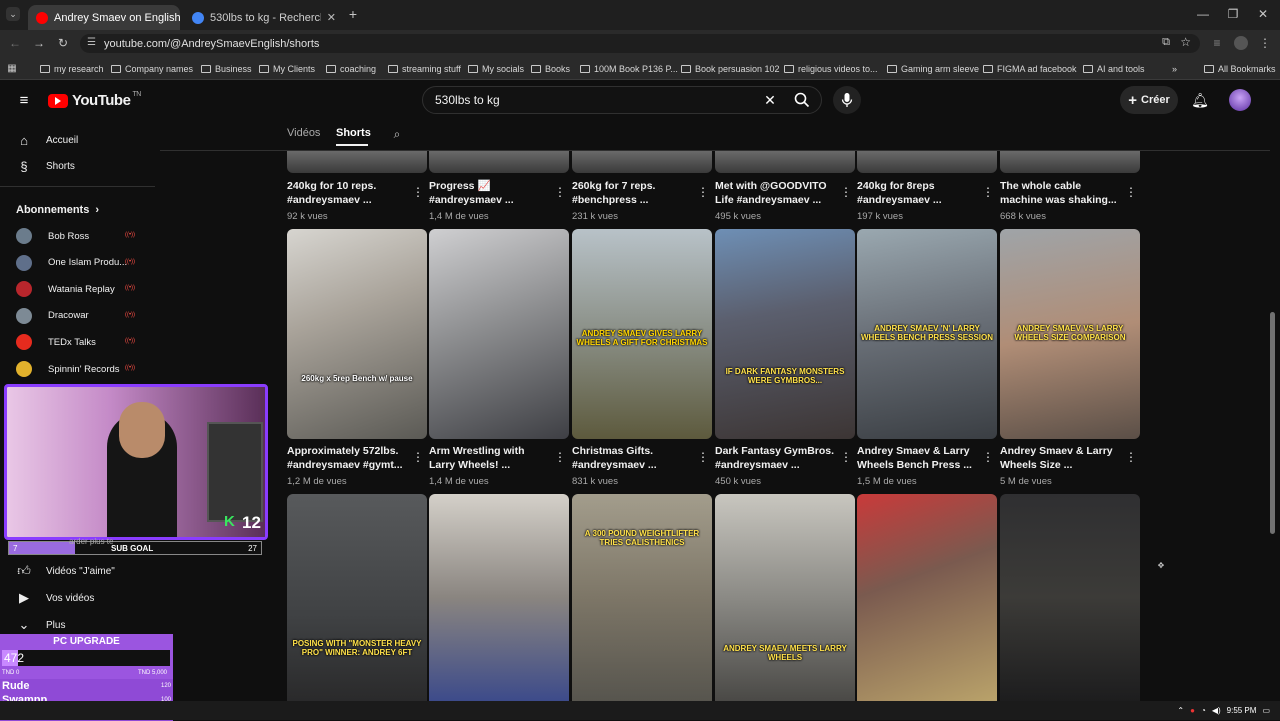  Describe the element at coordinates (1180, 710) in the screenshot. I see `tray-chevron-icon: ⌃` at that location.